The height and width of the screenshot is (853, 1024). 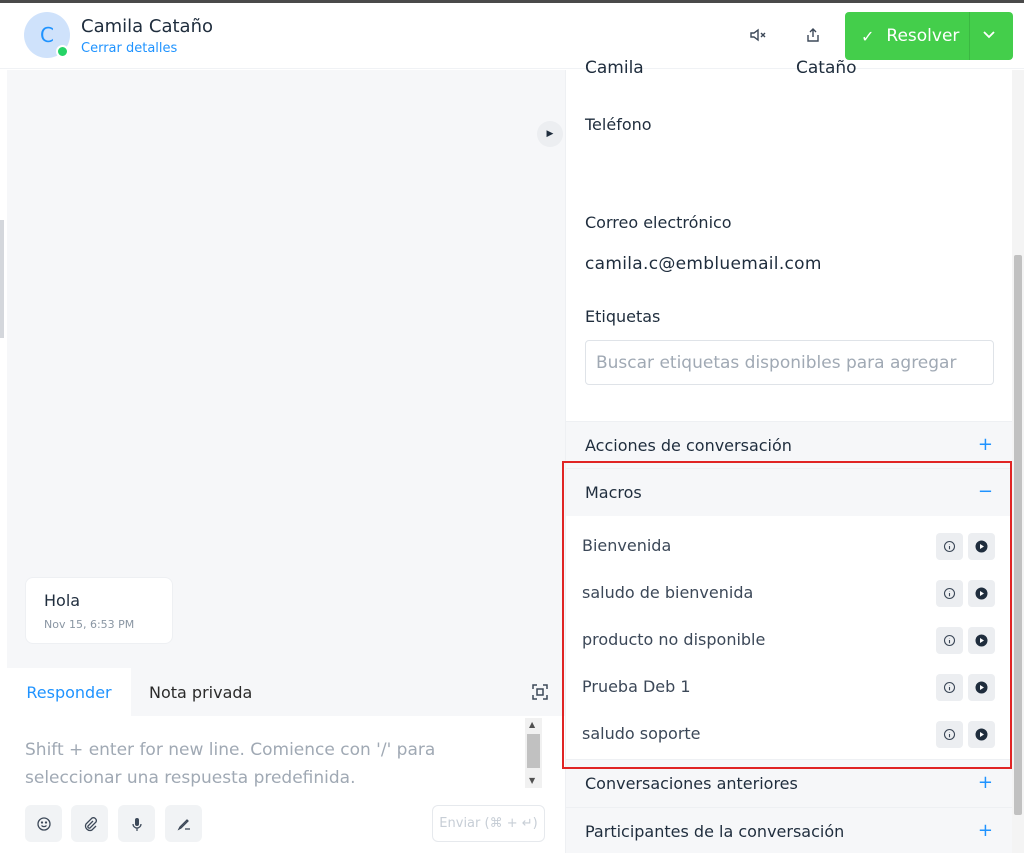 What do you see at coordinates (668, 592) in the screenshot?
I see `macro-name: saludo de bienvenida` at bounding box center [668, 592].